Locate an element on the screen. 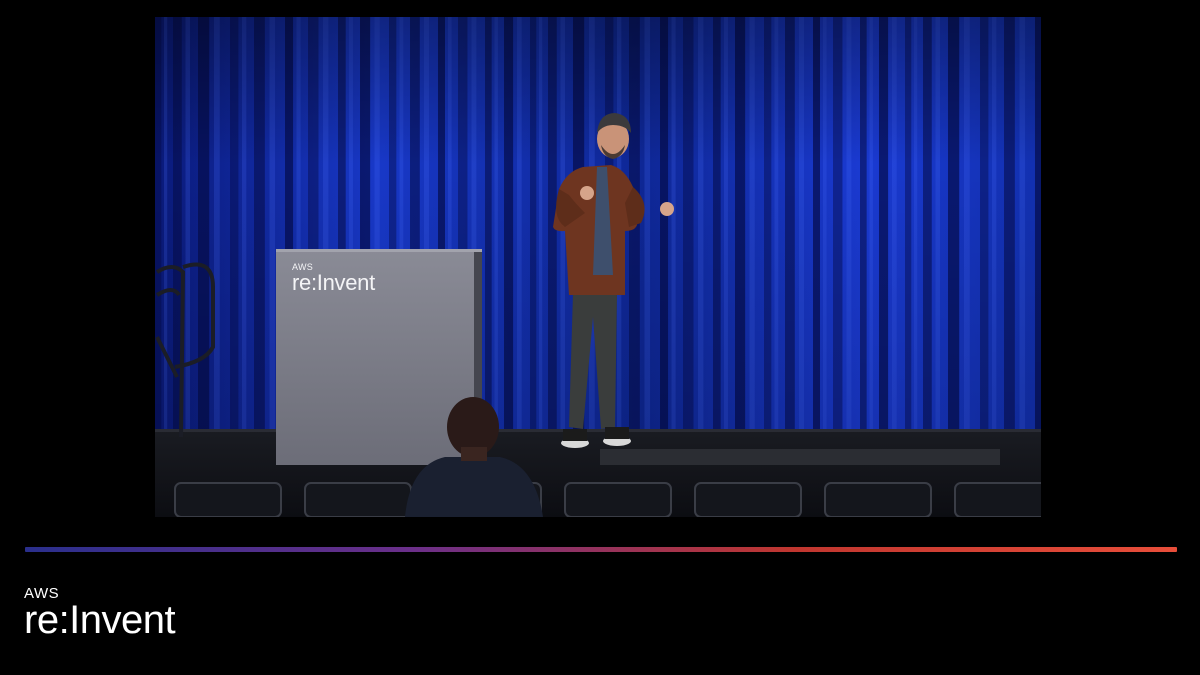  podium-logo-wordmark: re:Invent is located at coordinates (333, 282).